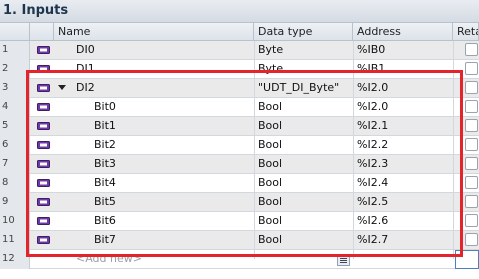 This screenshot has height=279, width=479. I want to click on tag-address: %IB1, so click(371, 69).